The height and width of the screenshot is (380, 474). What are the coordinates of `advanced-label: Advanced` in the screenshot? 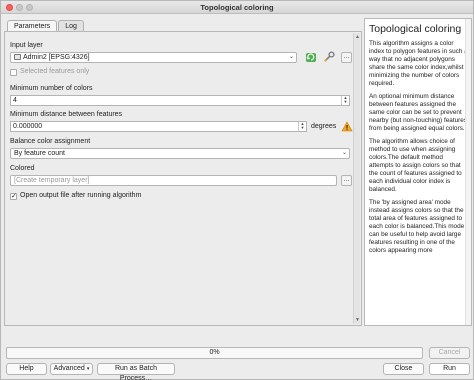 It's located at (69, 368).